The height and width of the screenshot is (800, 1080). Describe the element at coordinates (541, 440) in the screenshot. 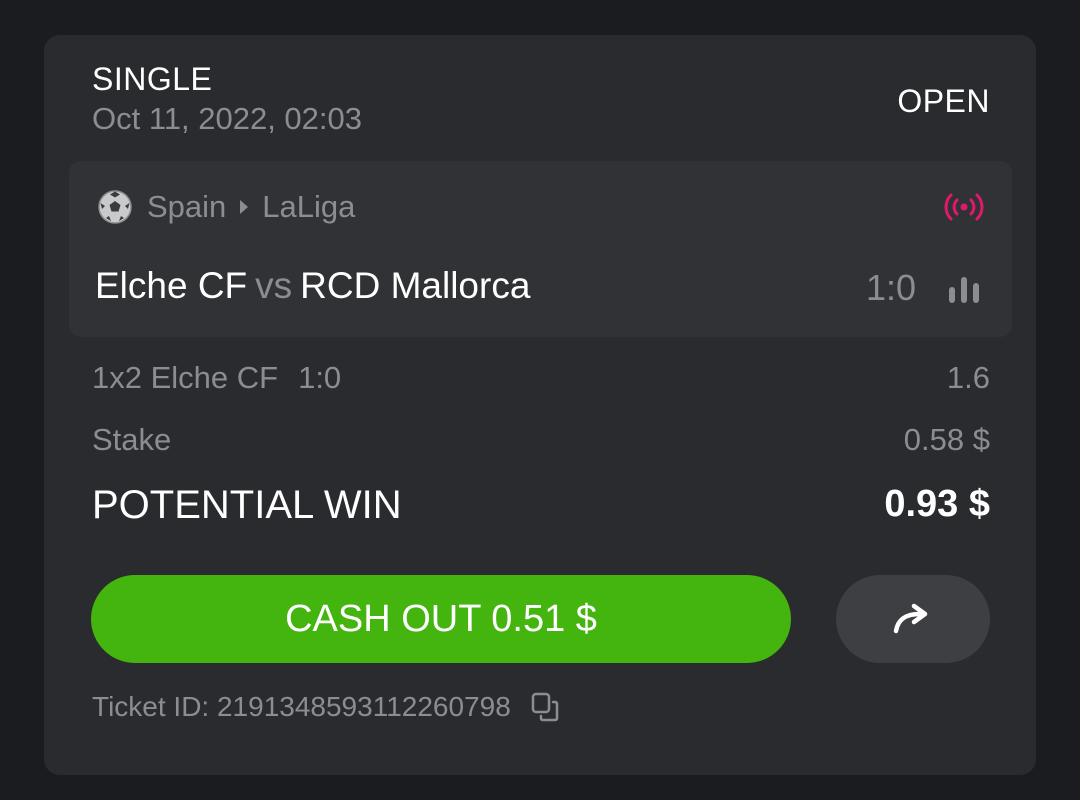

I see `stake-row: Stake 0.58 $` at that location.